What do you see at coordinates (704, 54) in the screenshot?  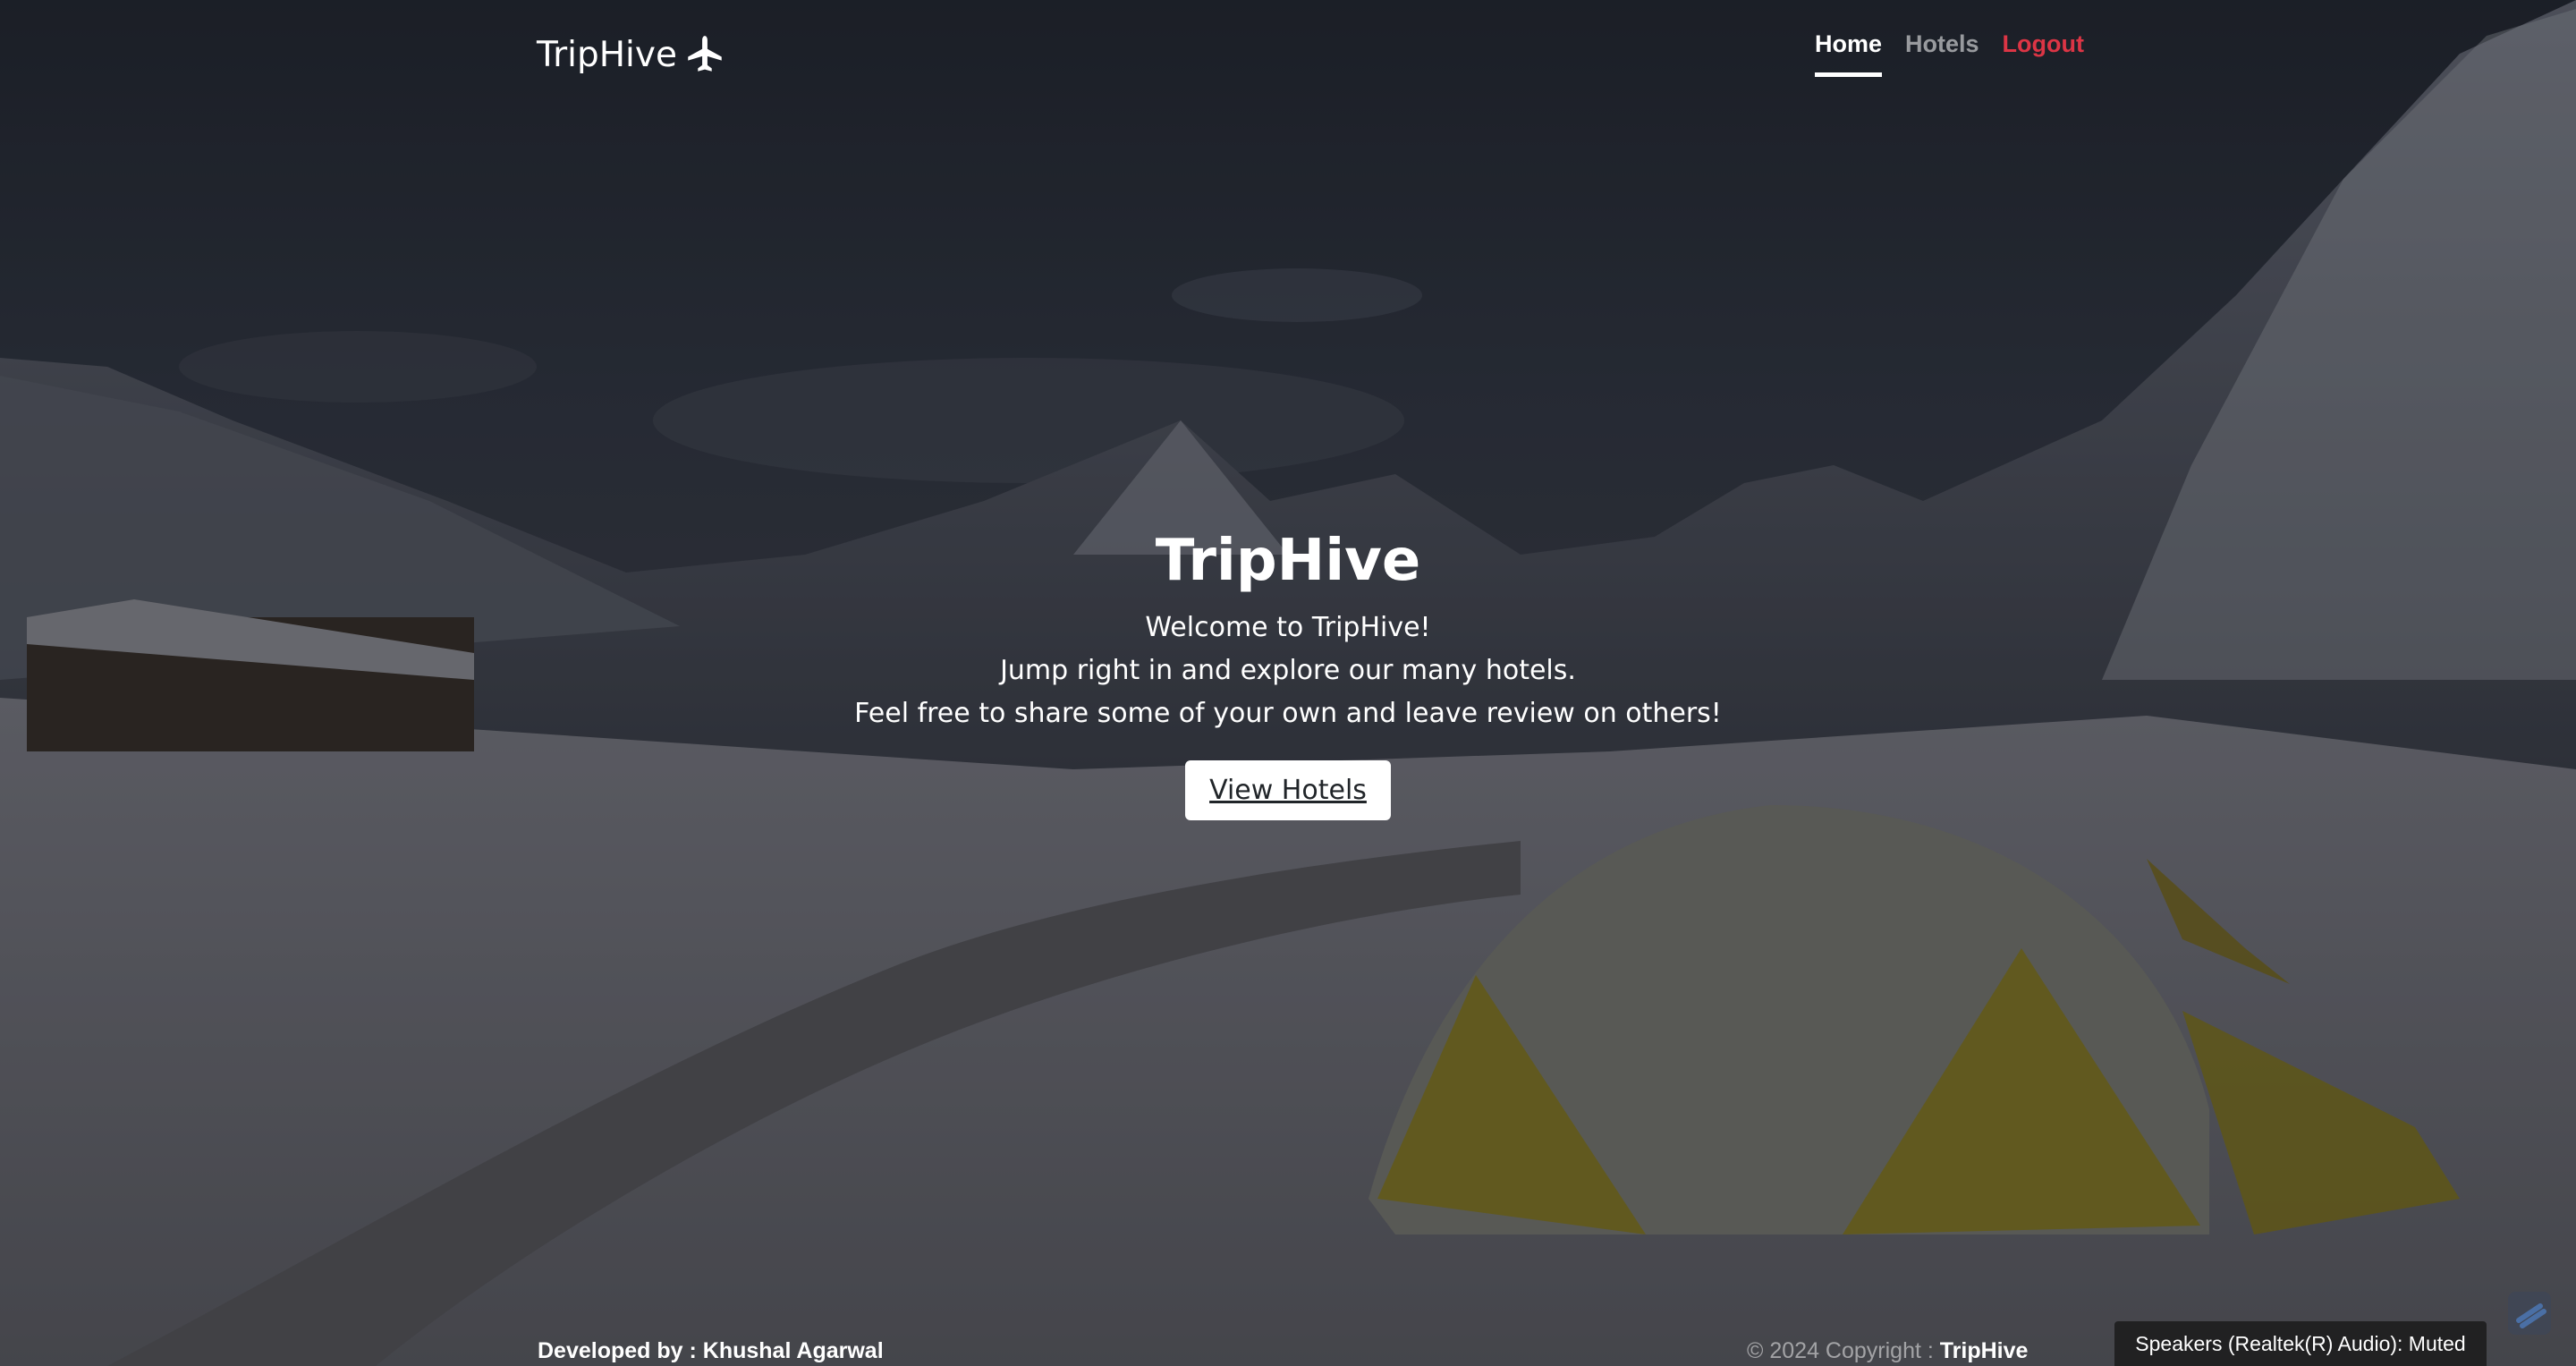 I see `airplane-icon` at bounding box center [704, 54].